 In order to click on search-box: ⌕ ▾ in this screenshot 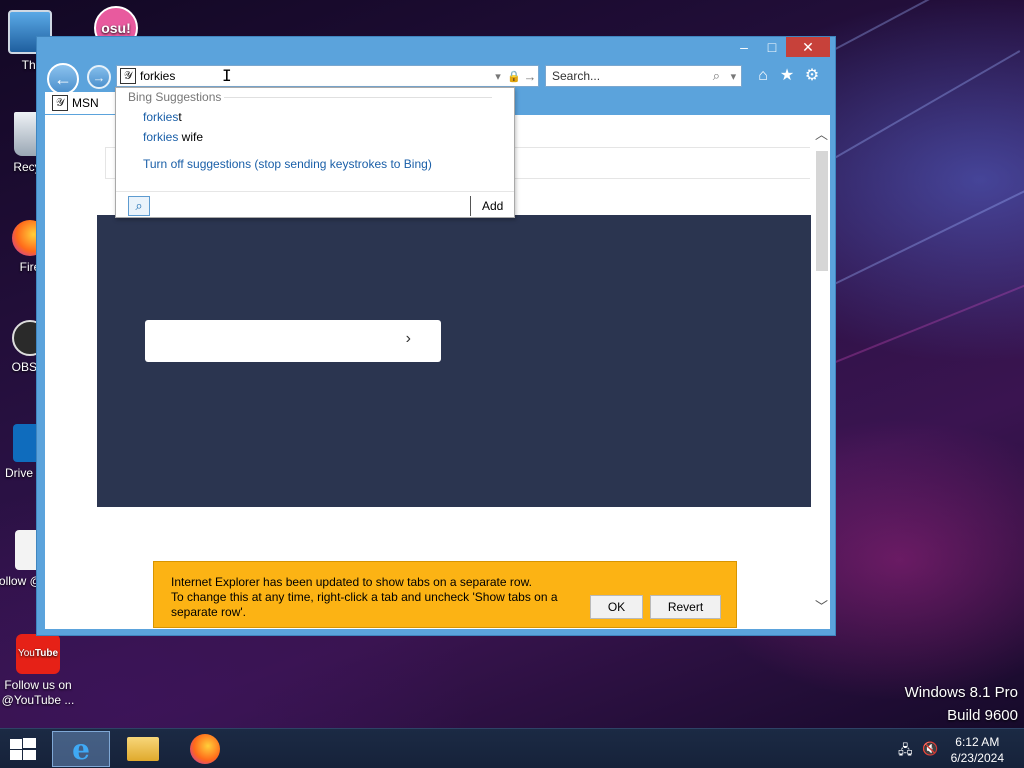, I will do `click(643, 76)`.